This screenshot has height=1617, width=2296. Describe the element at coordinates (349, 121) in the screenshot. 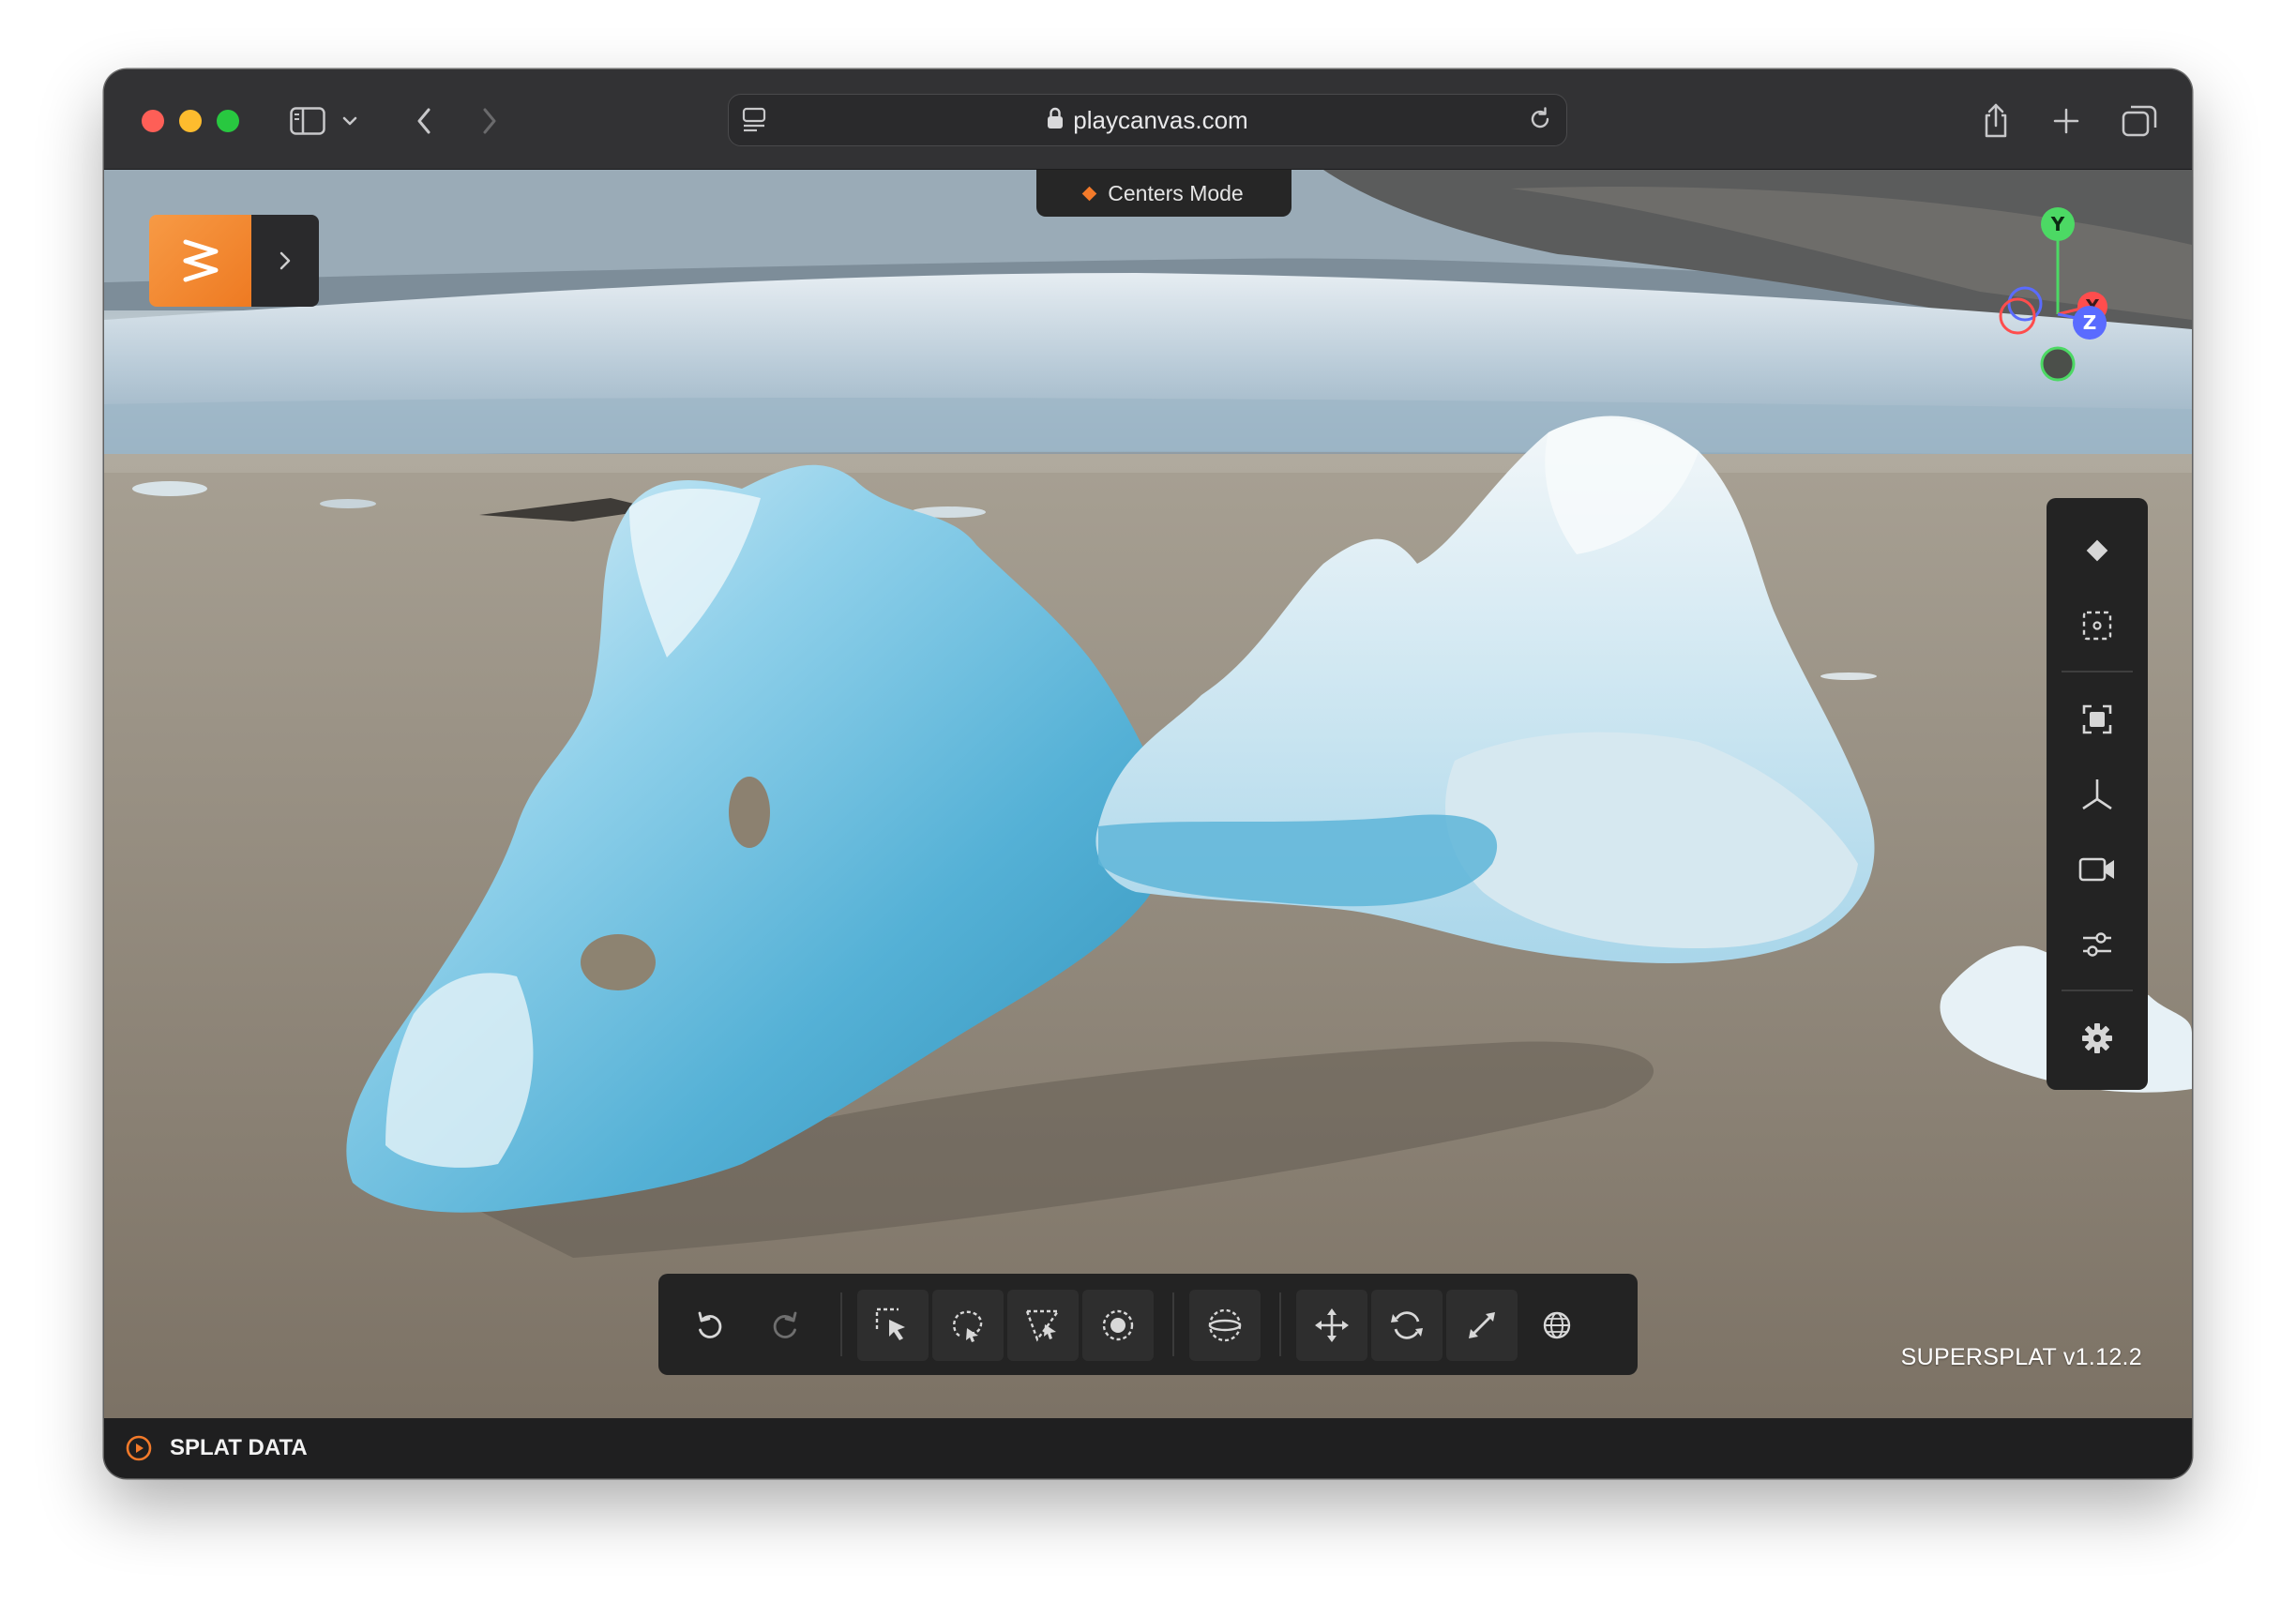

I see `chevron-down-icon` at that location.